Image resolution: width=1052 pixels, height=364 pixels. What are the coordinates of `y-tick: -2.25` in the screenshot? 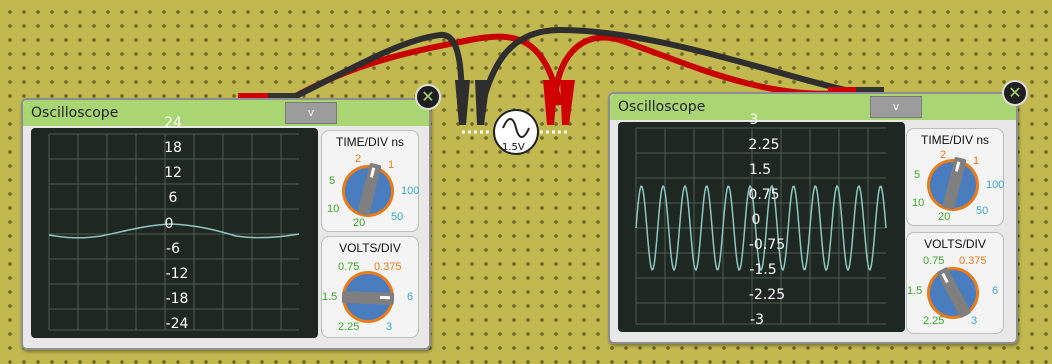 It's located at (767, 295).